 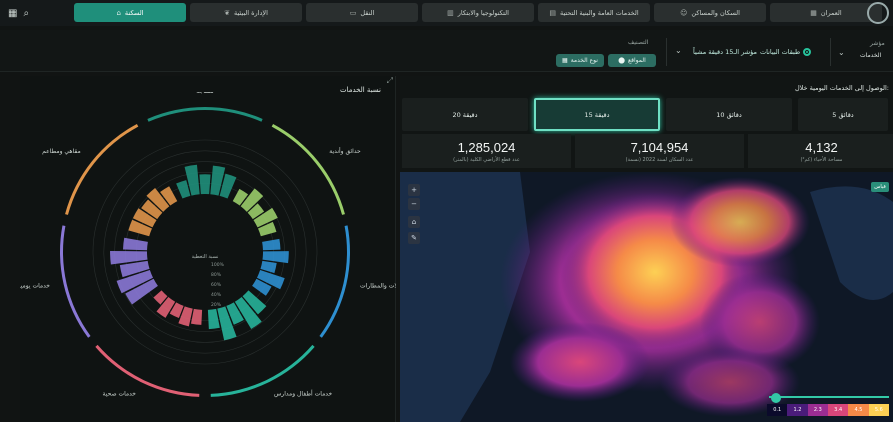 I want to click on legend-item: 0.1, so click(x=777, y=410).